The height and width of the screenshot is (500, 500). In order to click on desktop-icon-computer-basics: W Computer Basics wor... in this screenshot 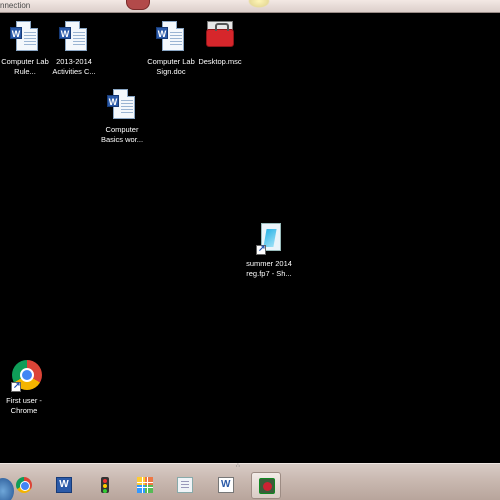, I will do `click(122, 115)`.